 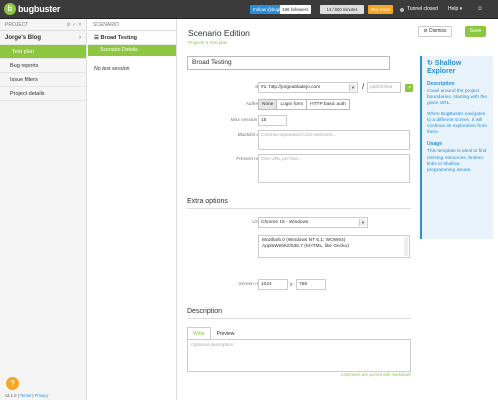 What do you see at coordinates (132, 25) in the screenshot?
I see `scenario-header: SCENARIO` at bounding box center [132, 25].